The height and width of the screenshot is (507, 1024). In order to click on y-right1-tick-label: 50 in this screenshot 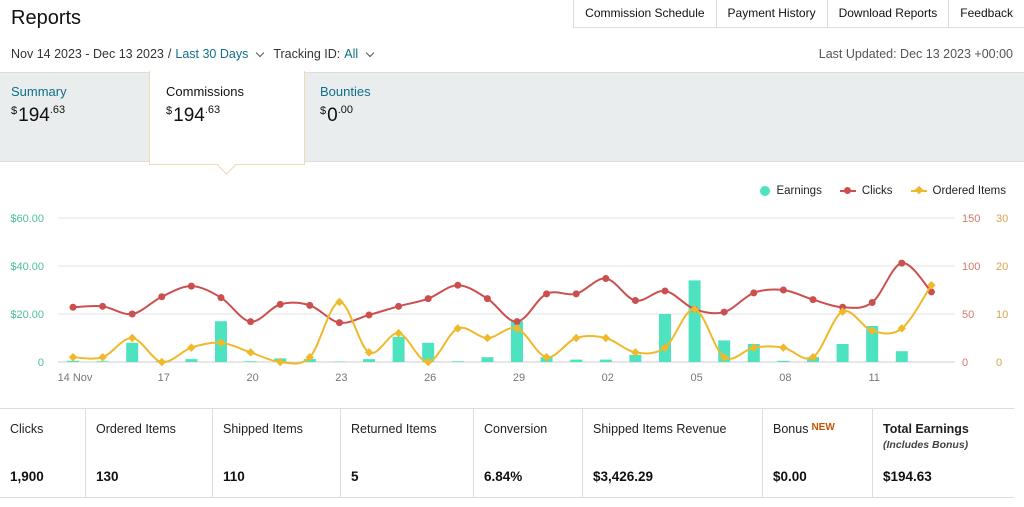, I will do `click(968, 315)`.